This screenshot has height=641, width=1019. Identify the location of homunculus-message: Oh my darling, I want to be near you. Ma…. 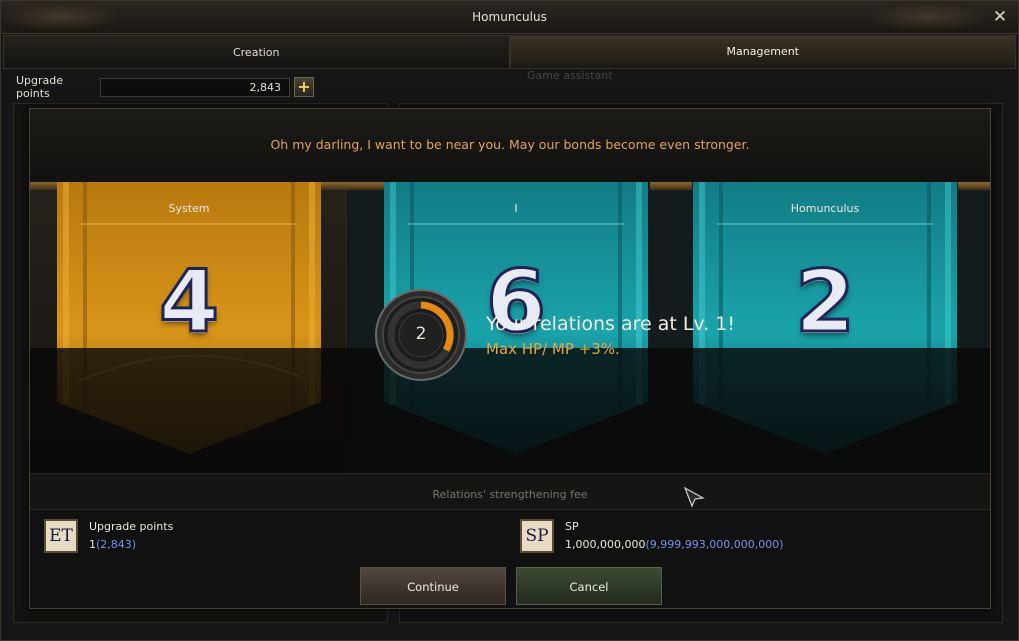
(510, 144).